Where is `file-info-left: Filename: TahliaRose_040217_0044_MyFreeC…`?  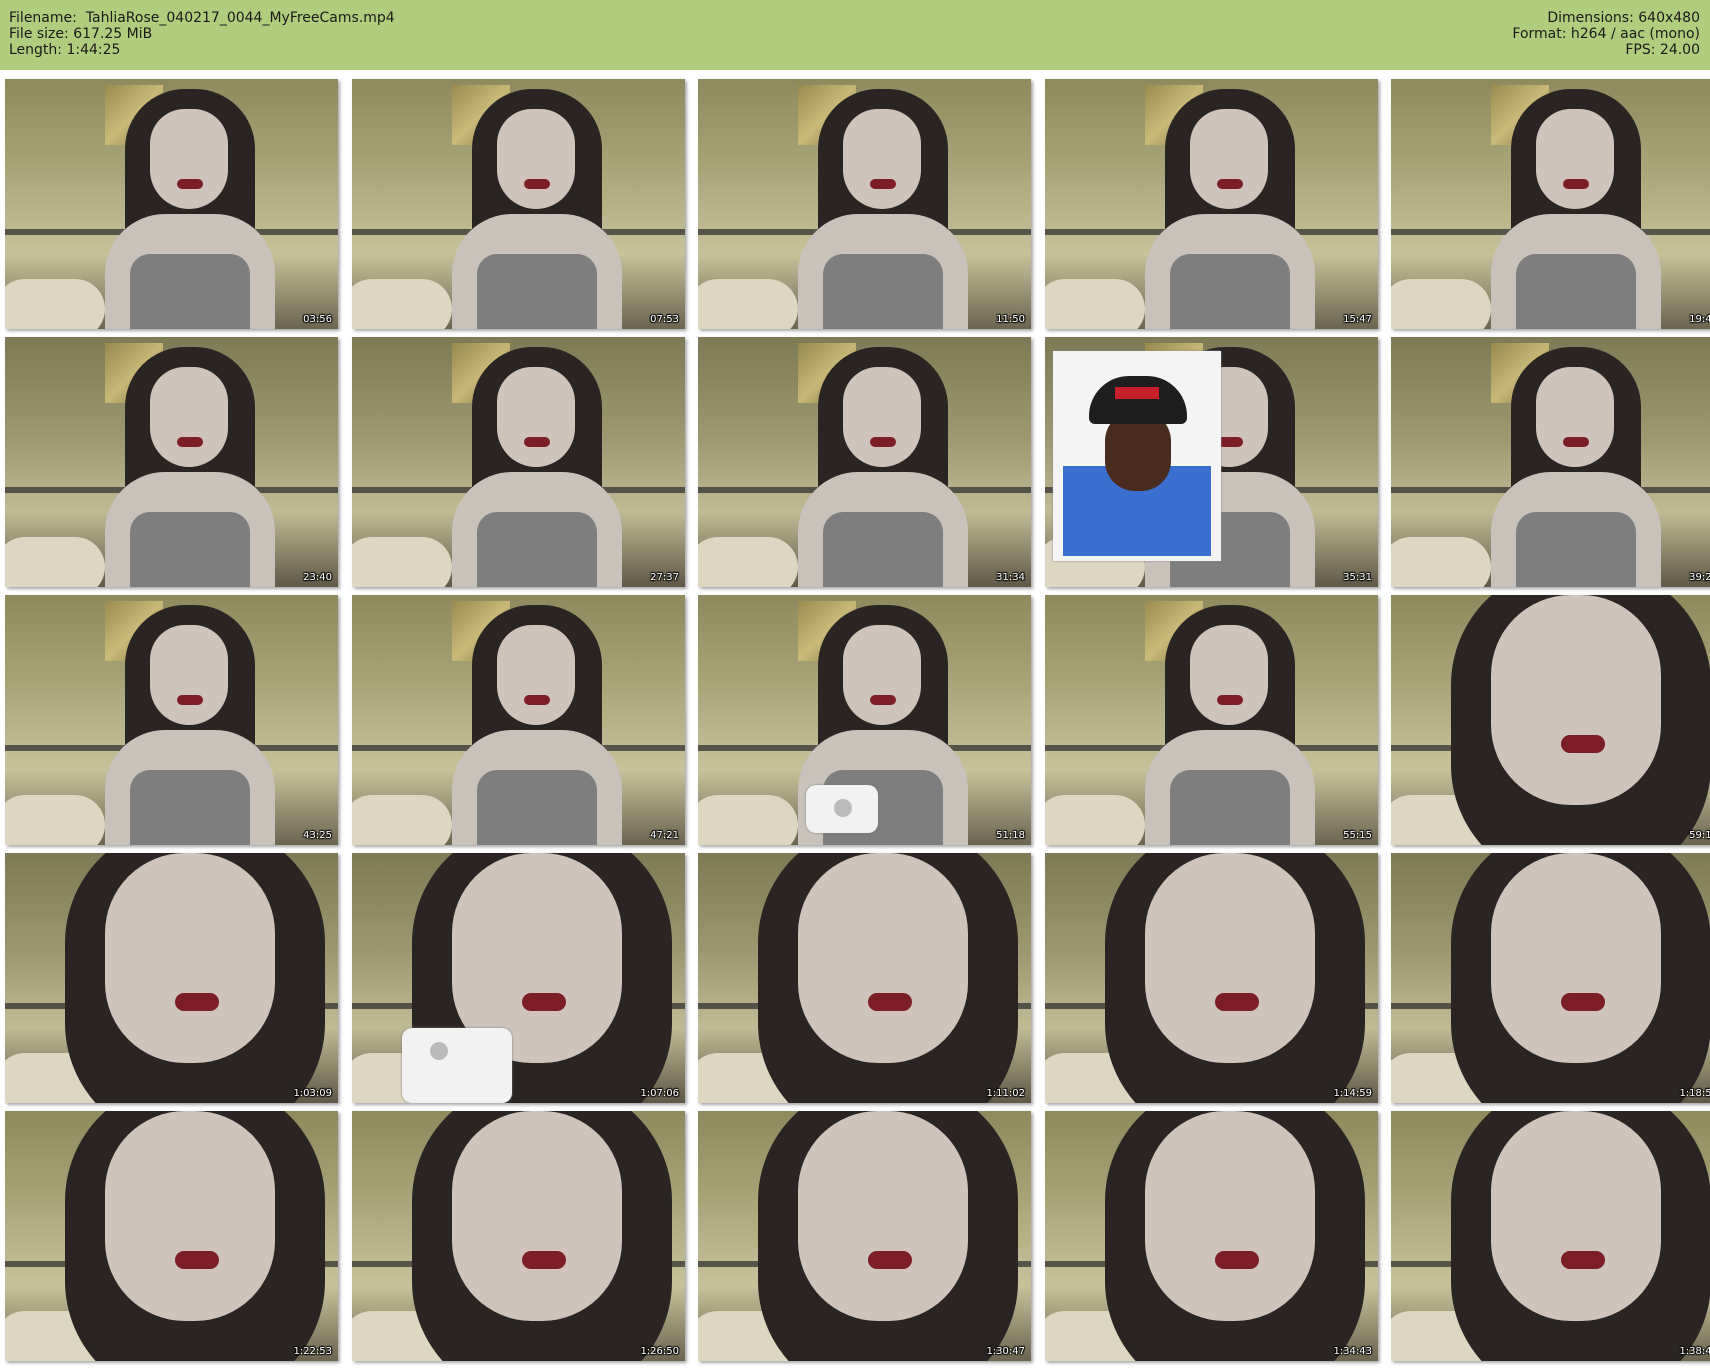
file-info-left: Filename: TahliaRose_040217_0044_MyFreeC… is located at coordinates (202, 34).